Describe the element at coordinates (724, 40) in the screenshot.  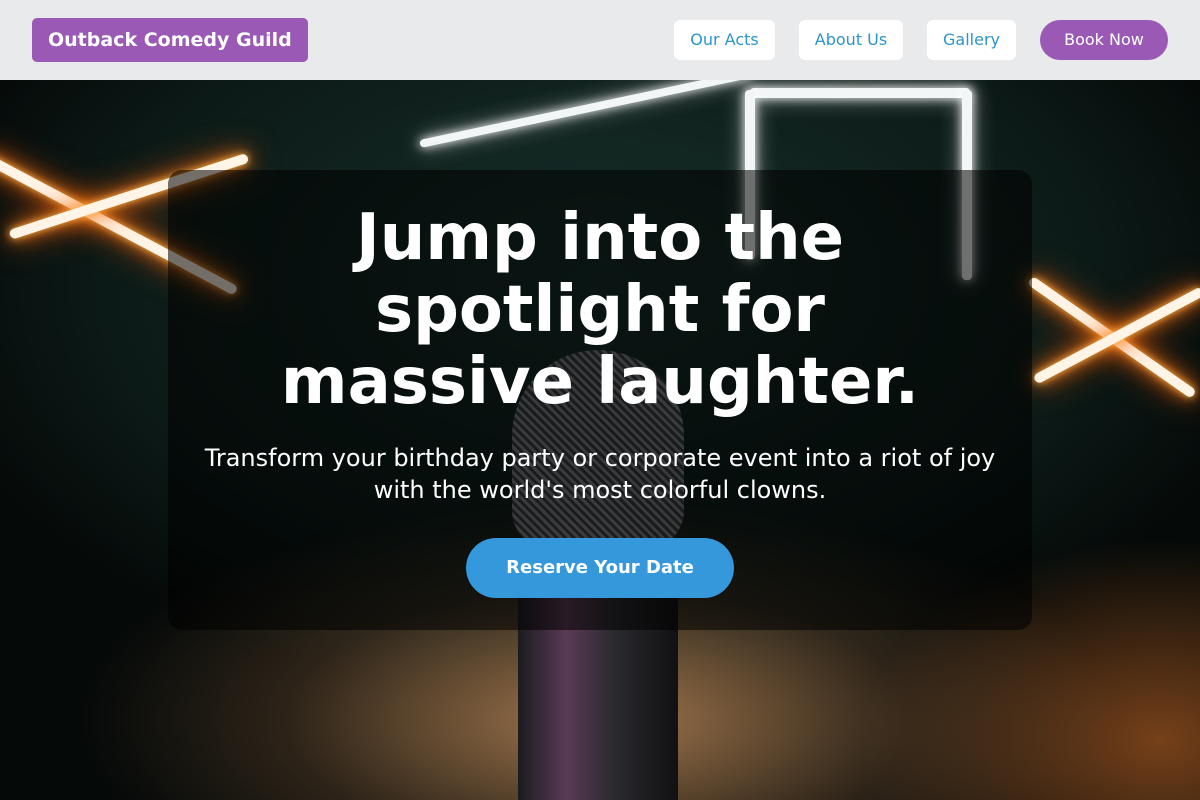
I see `nav-our-acts: Our Acts` at that location.